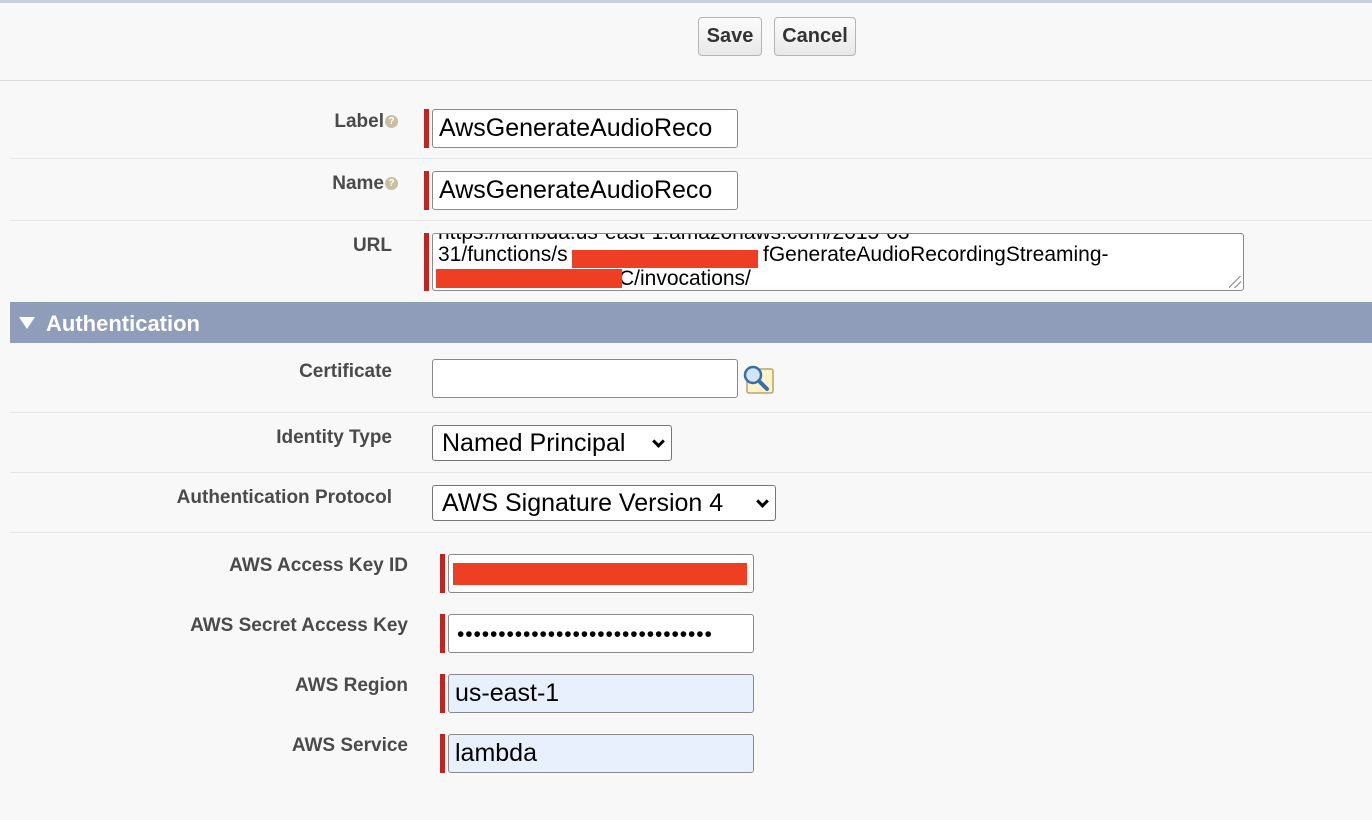  What do you see at coordinates (366, 122) in the screenshot?
I see `label-field-label: Label?` at bounding box center [366, 122].